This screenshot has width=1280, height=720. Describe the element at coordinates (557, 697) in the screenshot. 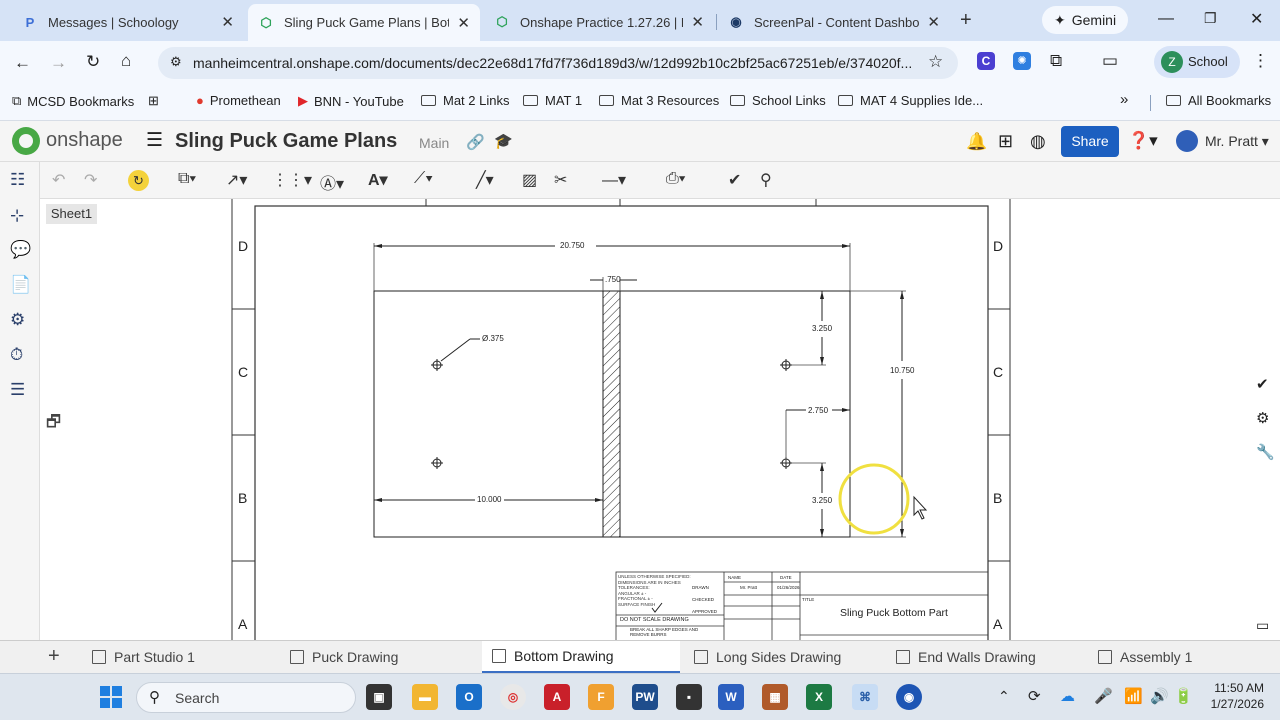

I see `autocad-icon: A` at that location.